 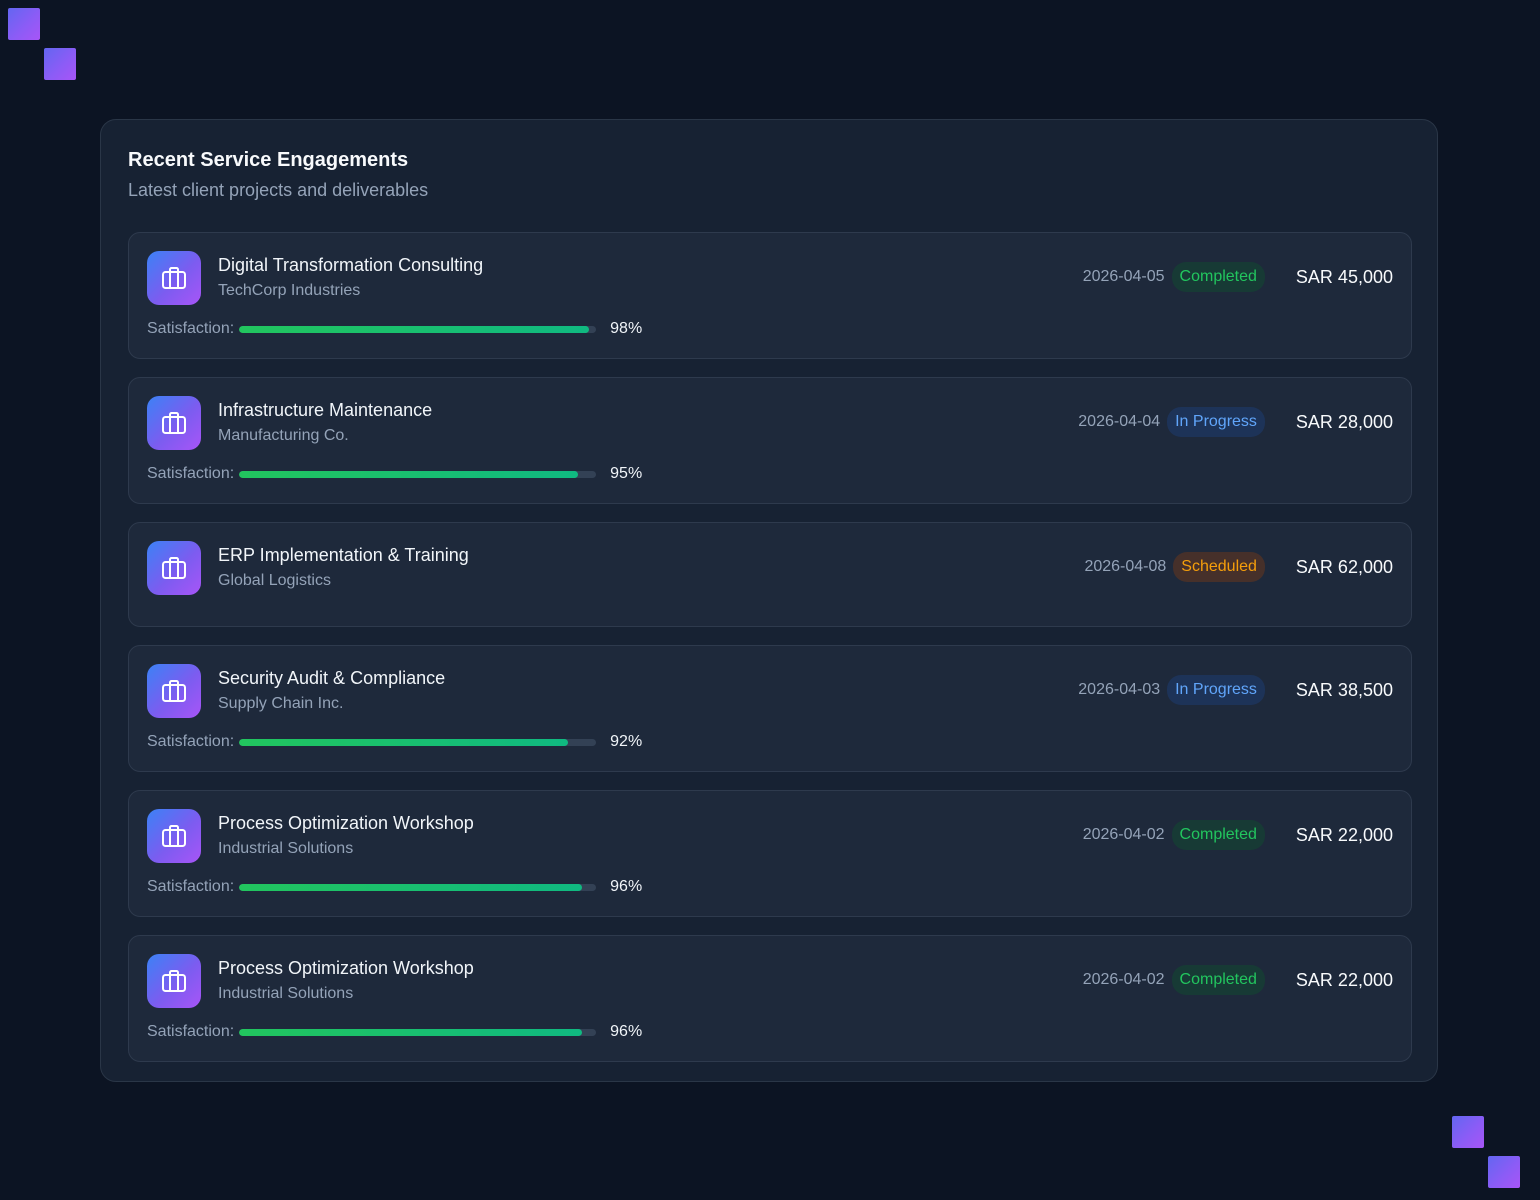 What do you see at coordinates (351, 265) in the screenshot?
I see `engagement-title: Digital Transformation Consulting` at bounding box center [351, 265].